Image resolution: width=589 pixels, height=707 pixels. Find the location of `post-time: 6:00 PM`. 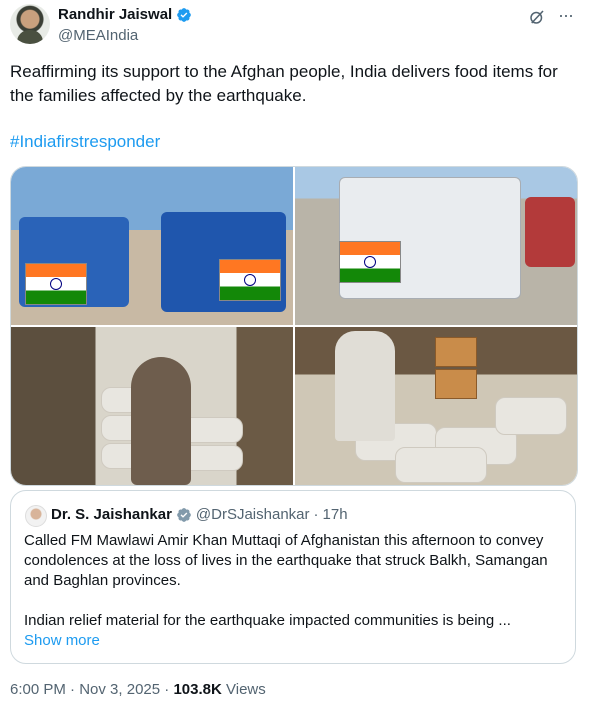

post-time: 6:00 PM is located at coordinates (38, 689).